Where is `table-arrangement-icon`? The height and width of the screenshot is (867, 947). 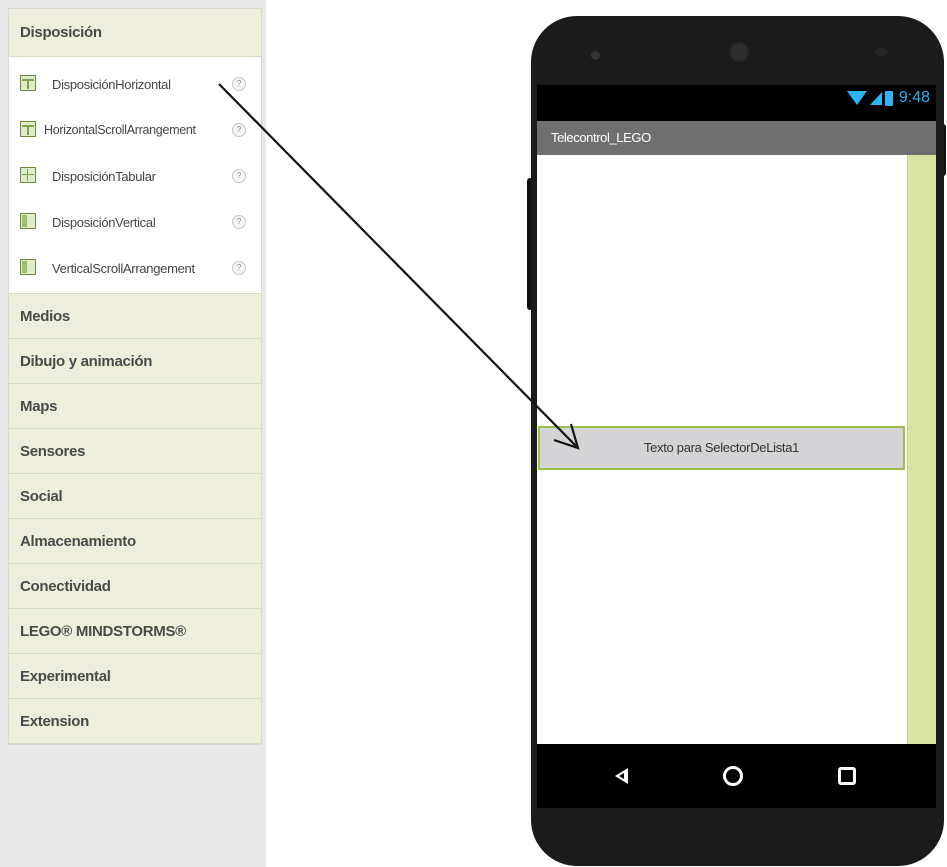 table-arrangement-icon is located at coordinates (28, 175).